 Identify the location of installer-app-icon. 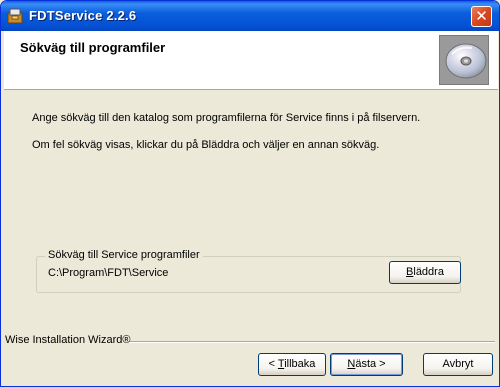
(15, 16).